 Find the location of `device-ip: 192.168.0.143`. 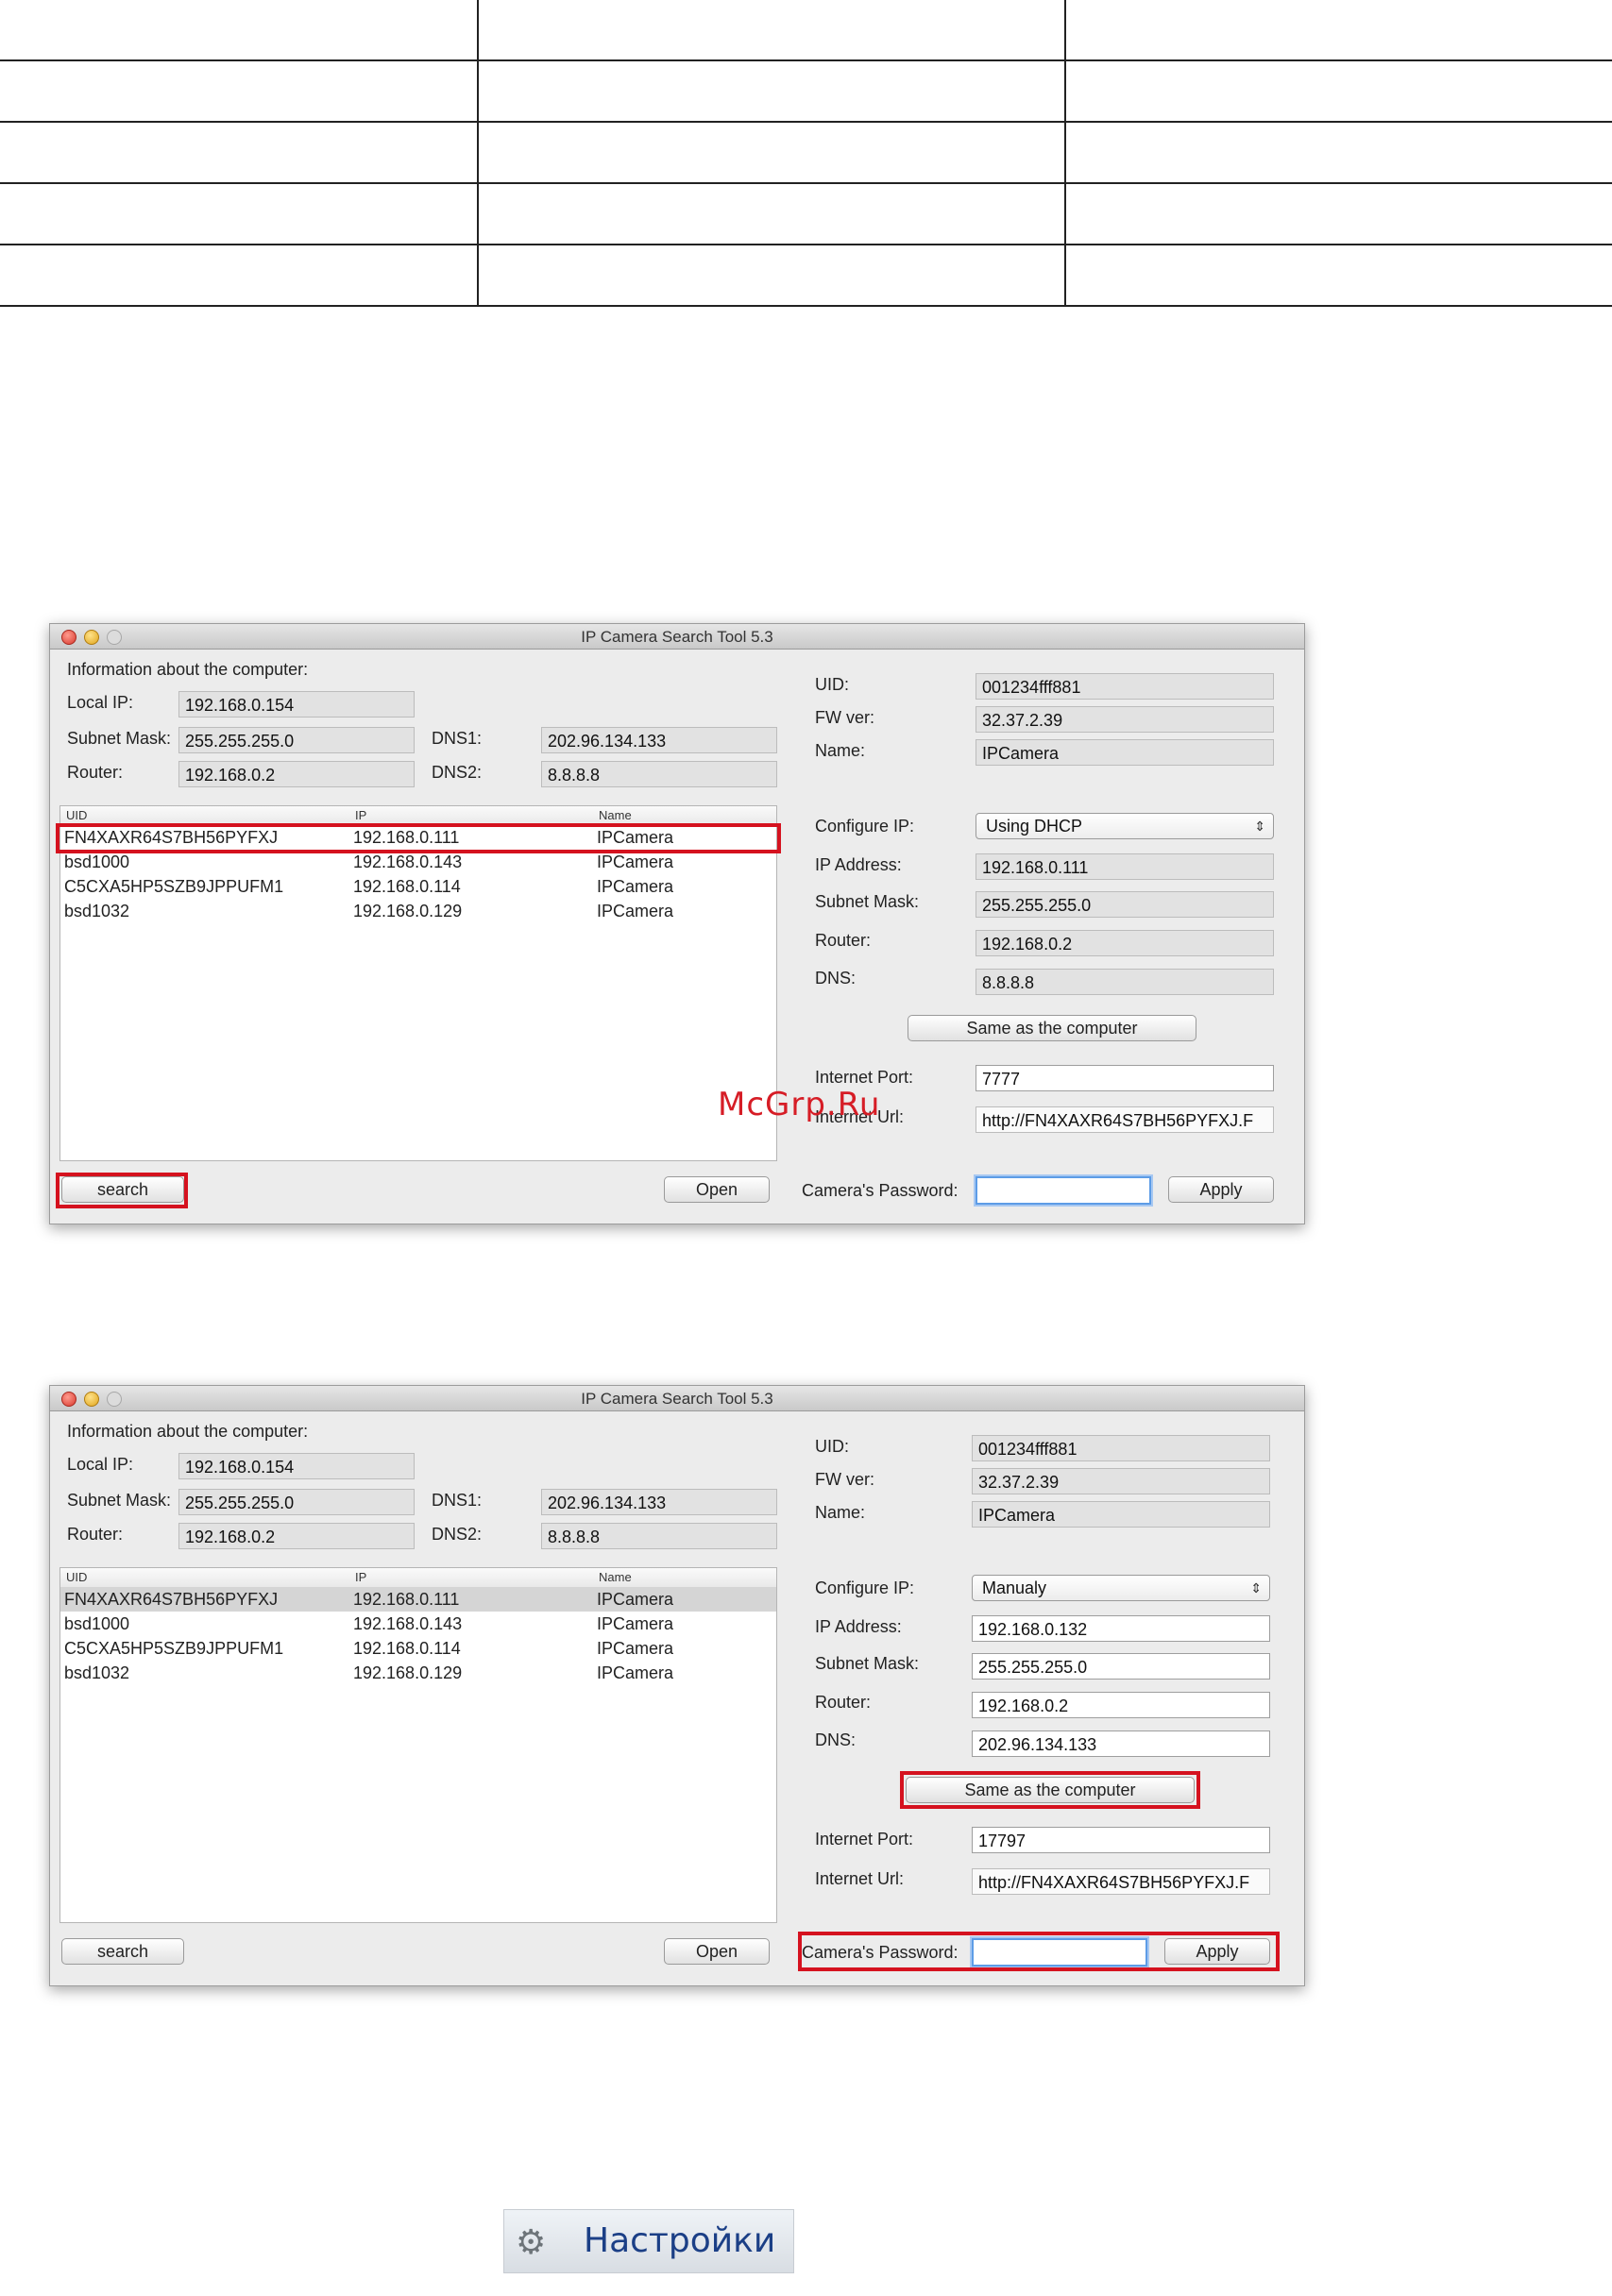

device-ip: 192.168.0.143 is located at coordinates (408, 862).